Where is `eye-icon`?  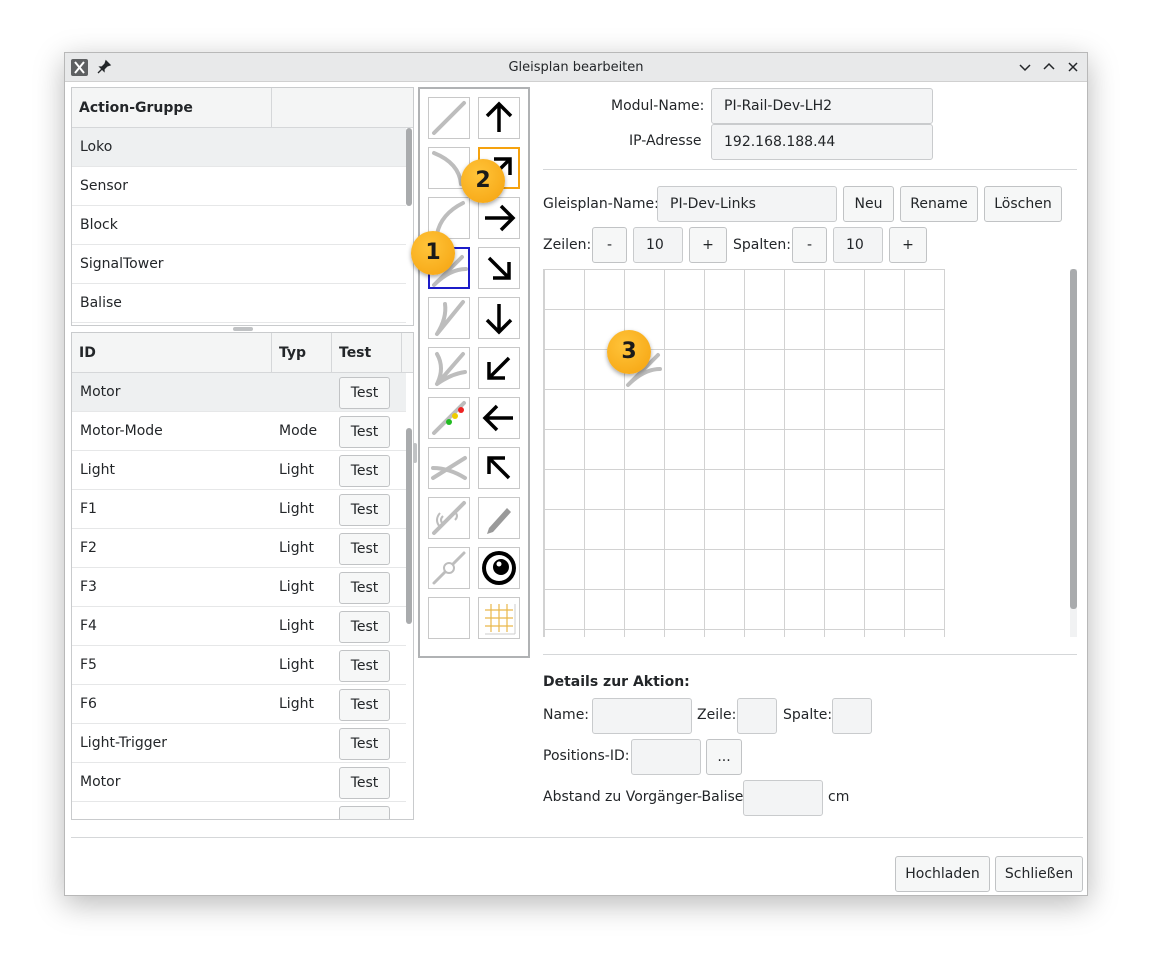
eye-icon is located at coordinates (499, 568).